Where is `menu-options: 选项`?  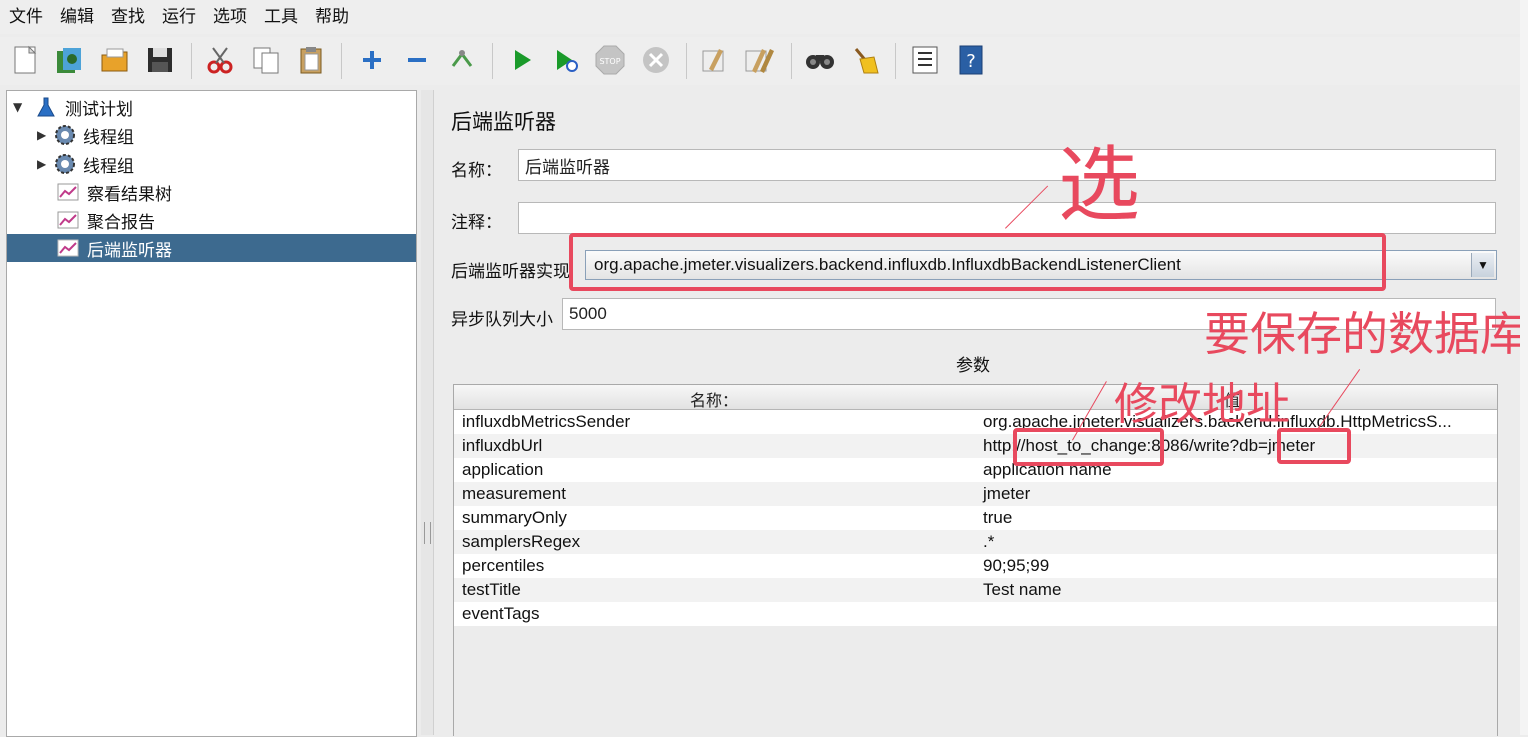
menu-options: 选项 is located at coordinates (229, 17).